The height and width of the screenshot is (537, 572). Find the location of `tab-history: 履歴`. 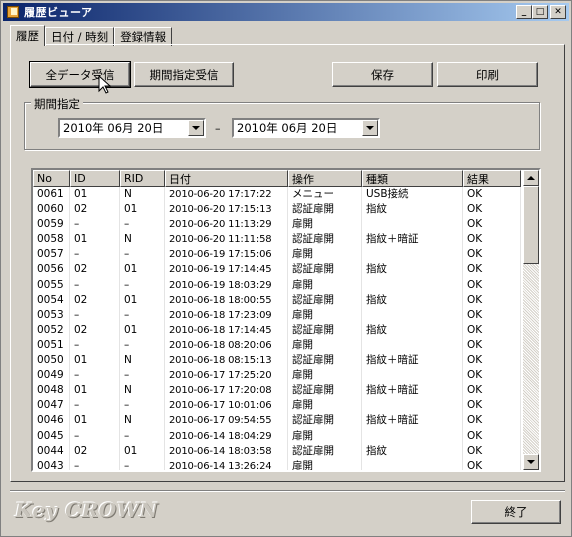

tab-history: 履歴 is located at coordinates (27, 35).